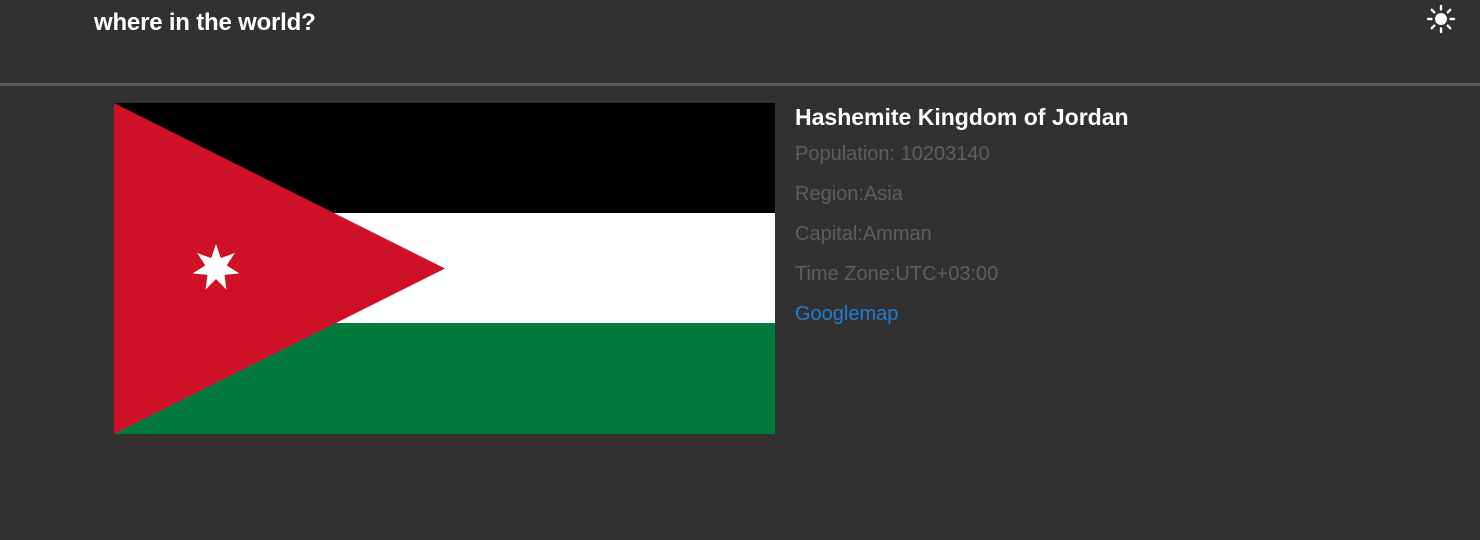  I want to click on population-label: Population:, so click(848, 154).